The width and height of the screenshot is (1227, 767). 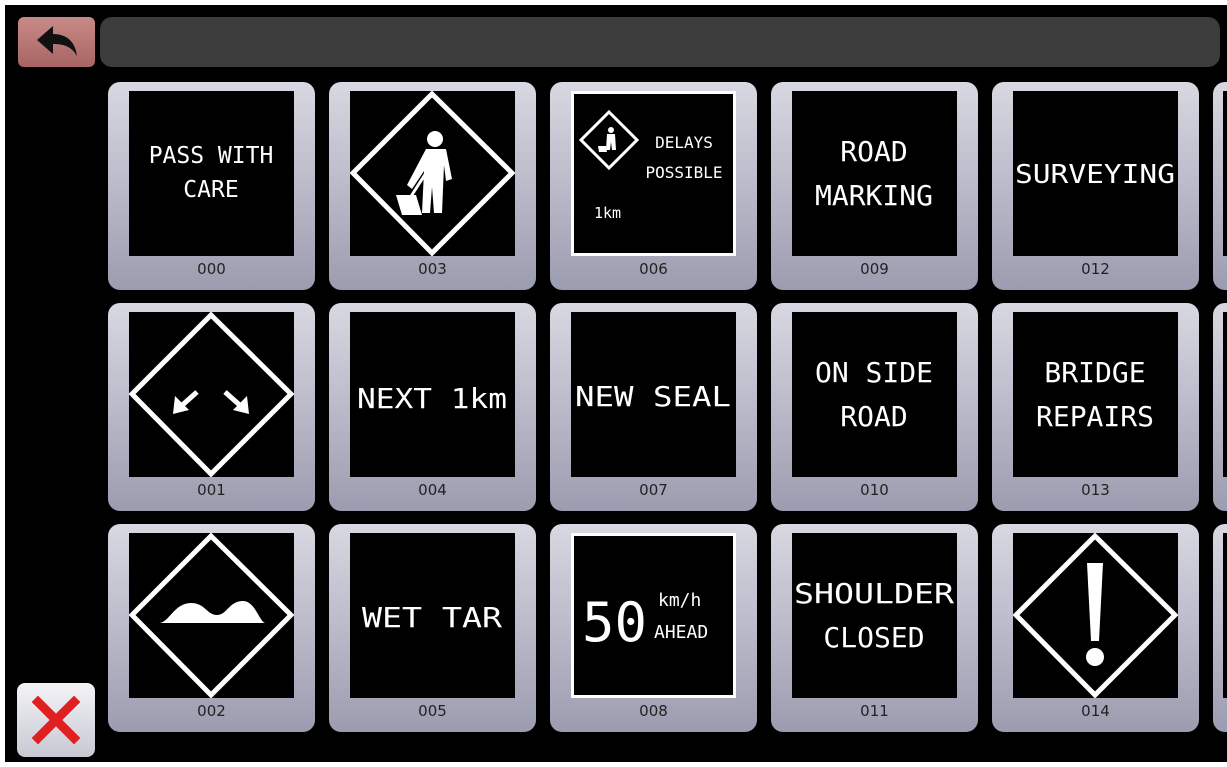 I want to click on sign-face: SURVEYING, so click(x=1095, y=173).